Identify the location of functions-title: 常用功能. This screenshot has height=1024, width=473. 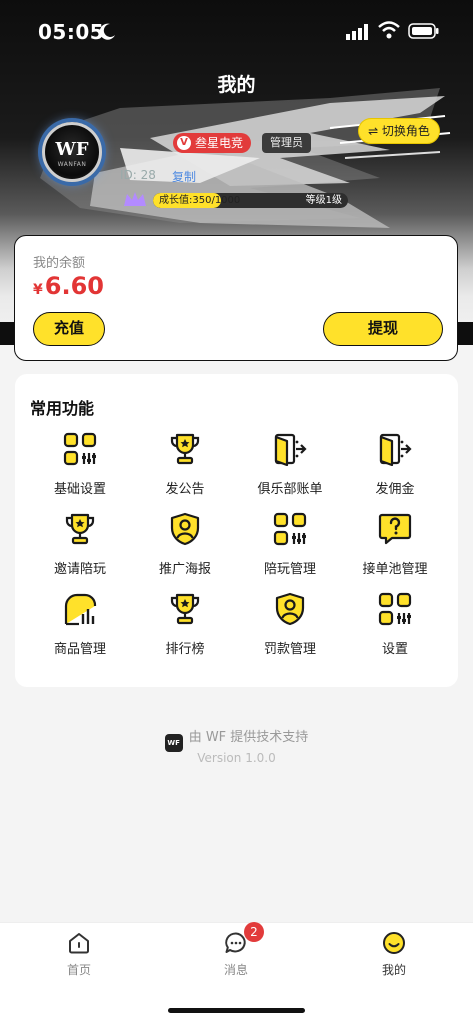
(62, 408).